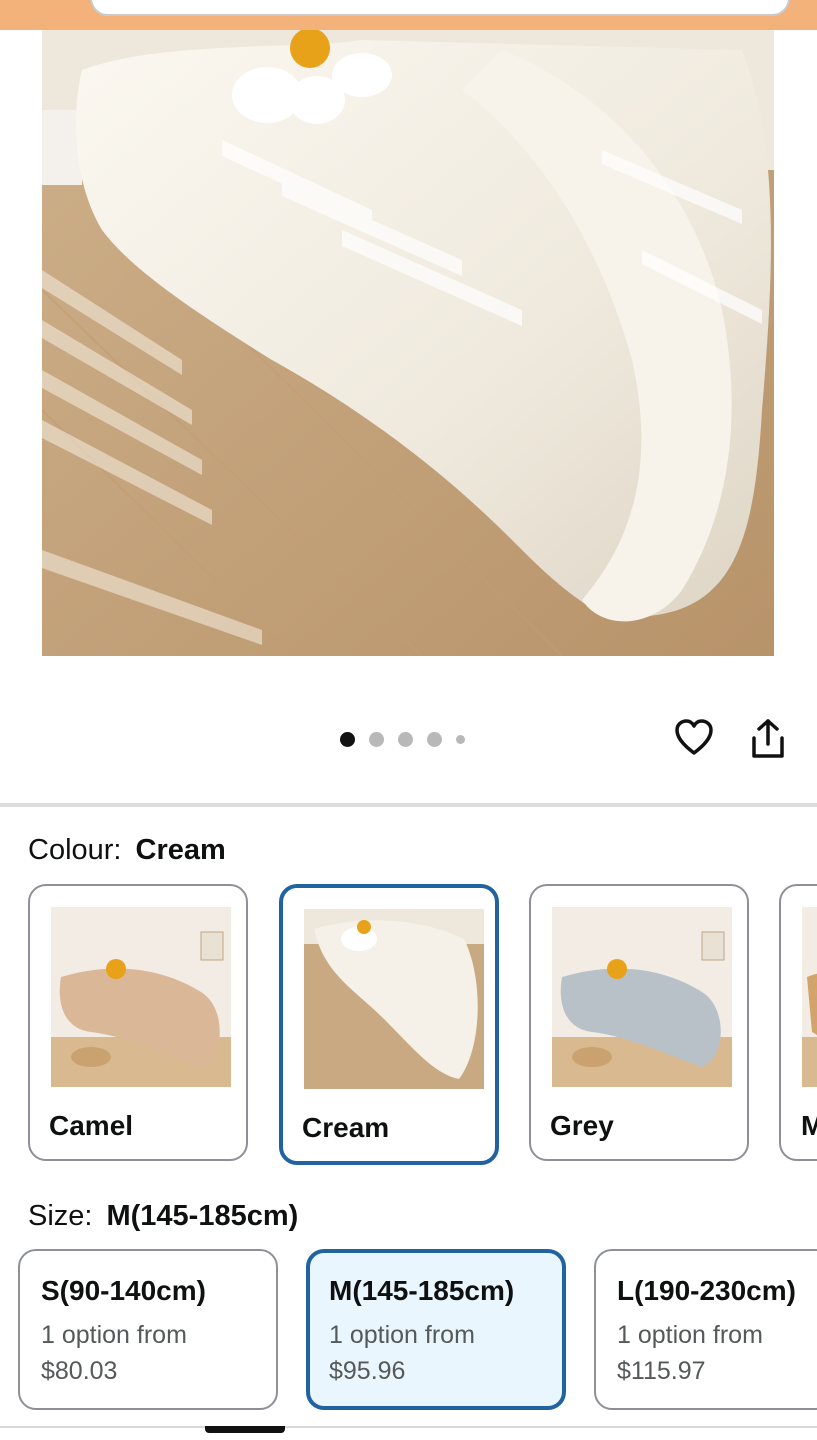 This screenshot has height=1440, width=817. What do you see at coordinates (809, 1126) in the screenshot?
I see `colour-option-name: M` at bounding box center [809, 1126].